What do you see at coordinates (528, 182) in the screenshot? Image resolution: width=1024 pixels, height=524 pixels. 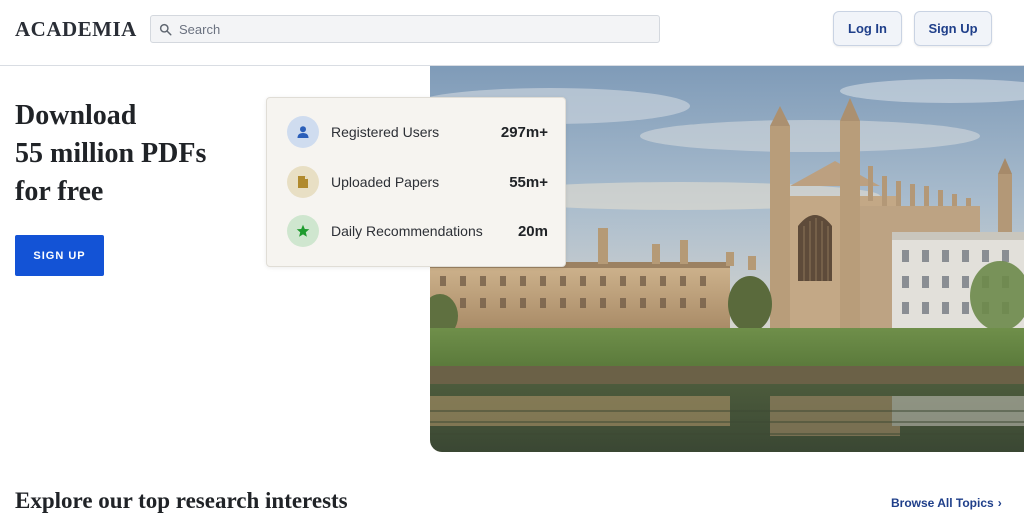 I see `stat-value: 55m+` at bounding box center [528, 182].